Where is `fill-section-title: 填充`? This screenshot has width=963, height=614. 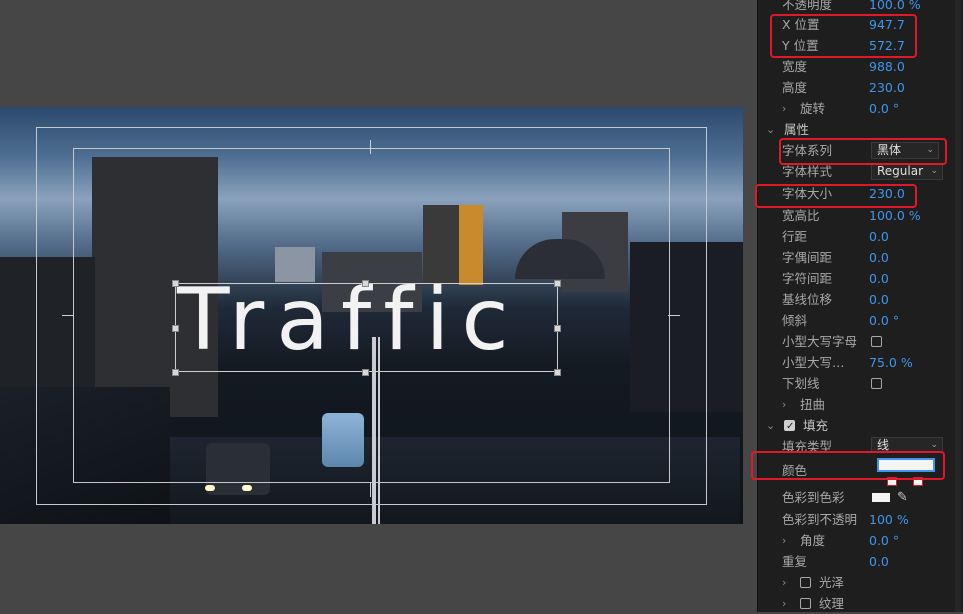
fill-section-title: 填充 is located at coordinates (816, 425).